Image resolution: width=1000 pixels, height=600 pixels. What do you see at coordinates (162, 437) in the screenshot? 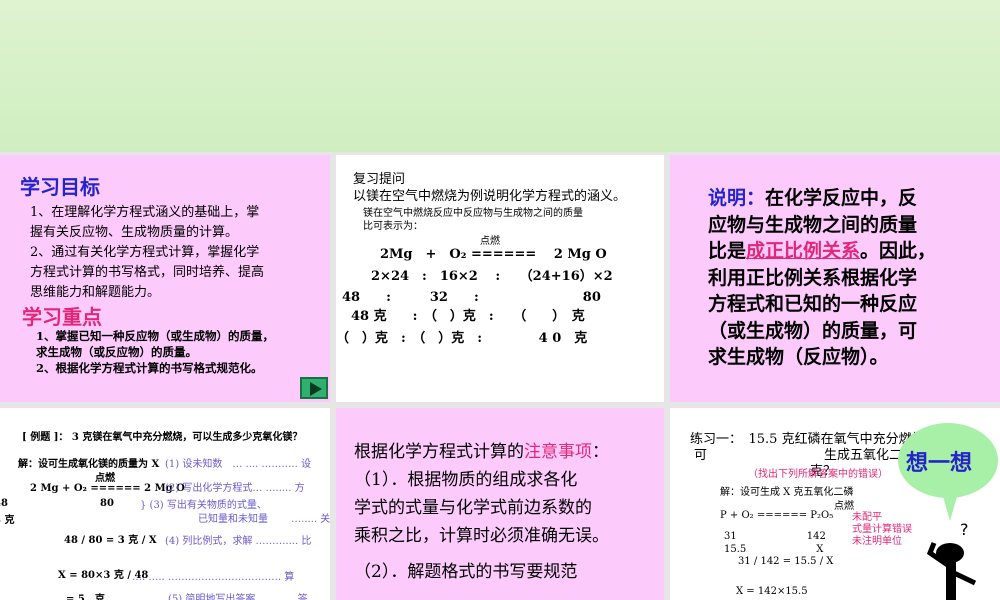
I see `example-title: [ 例题 ]： 3 克镁在氧气中充分燃烧，可以生成多少克氧化镁？` at bounding box center [162, 437].